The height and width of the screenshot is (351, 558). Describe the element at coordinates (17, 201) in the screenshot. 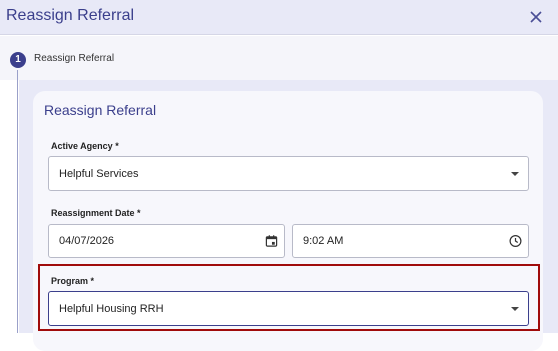

I see `stepper-connector-line` at that location.